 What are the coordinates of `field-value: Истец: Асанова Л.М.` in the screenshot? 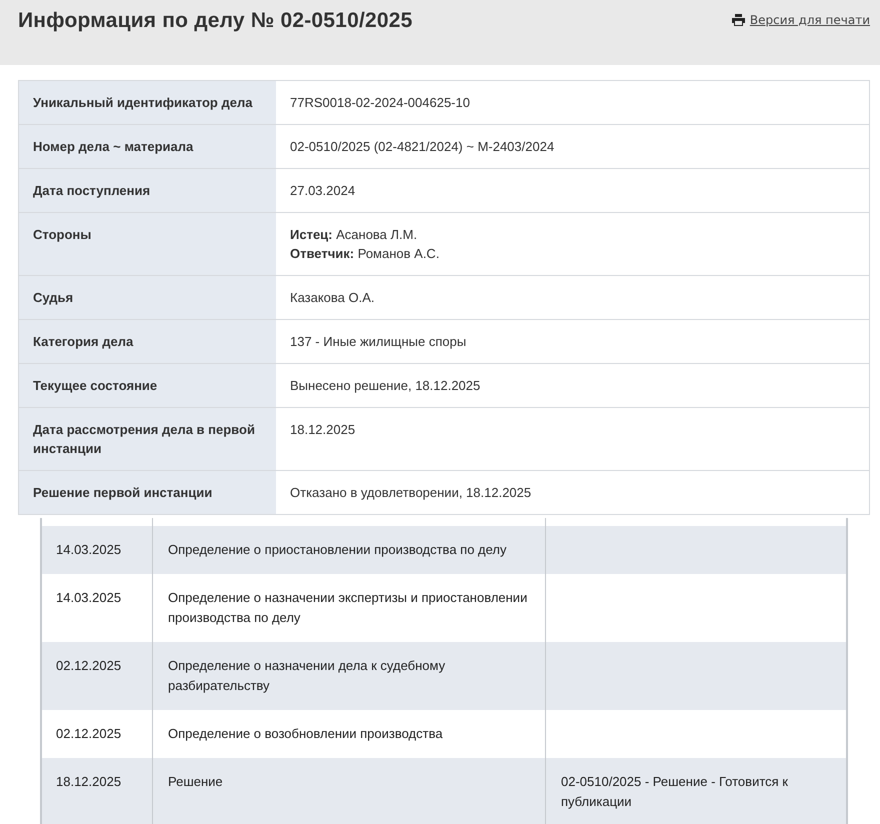 It's located at (354, 235).